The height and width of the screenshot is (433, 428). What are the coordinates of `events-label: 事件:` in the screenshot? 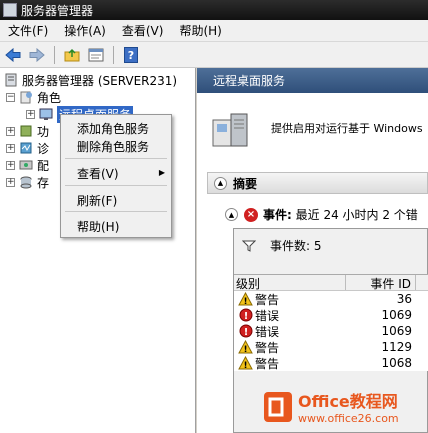 It's located at (277, 215).